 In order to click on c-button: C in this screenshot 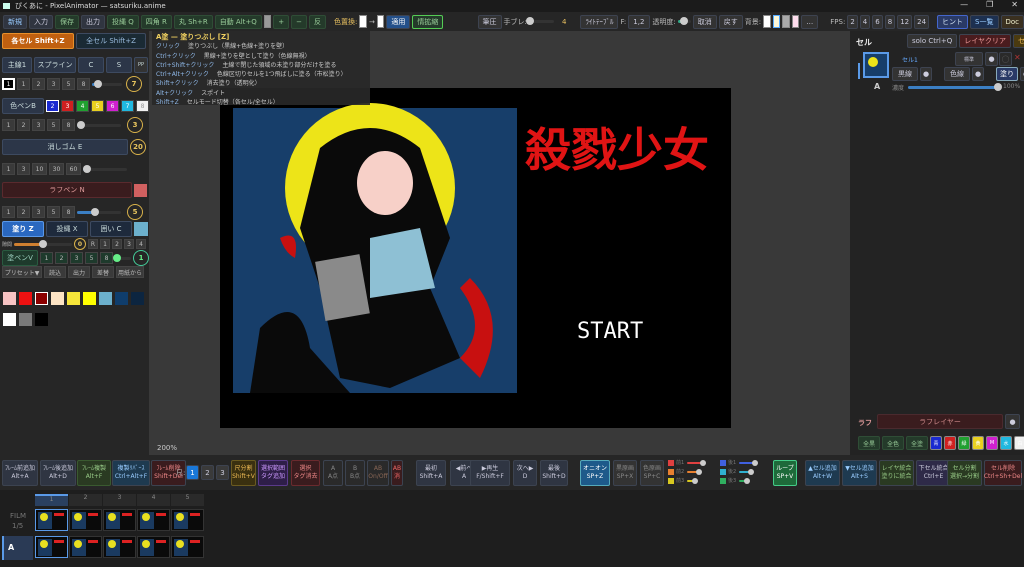, I will do `click(91, 65)`.